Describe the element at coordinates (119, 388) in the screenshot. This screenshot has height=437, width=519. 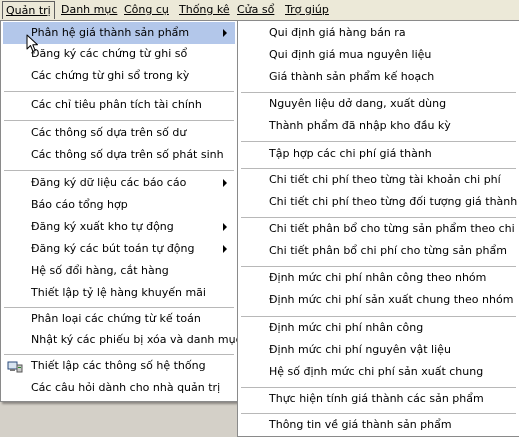
I see `menu-item-cau-hoi-quan-tri: Các câu hỏi dành cho nhà quản trị` at that location.